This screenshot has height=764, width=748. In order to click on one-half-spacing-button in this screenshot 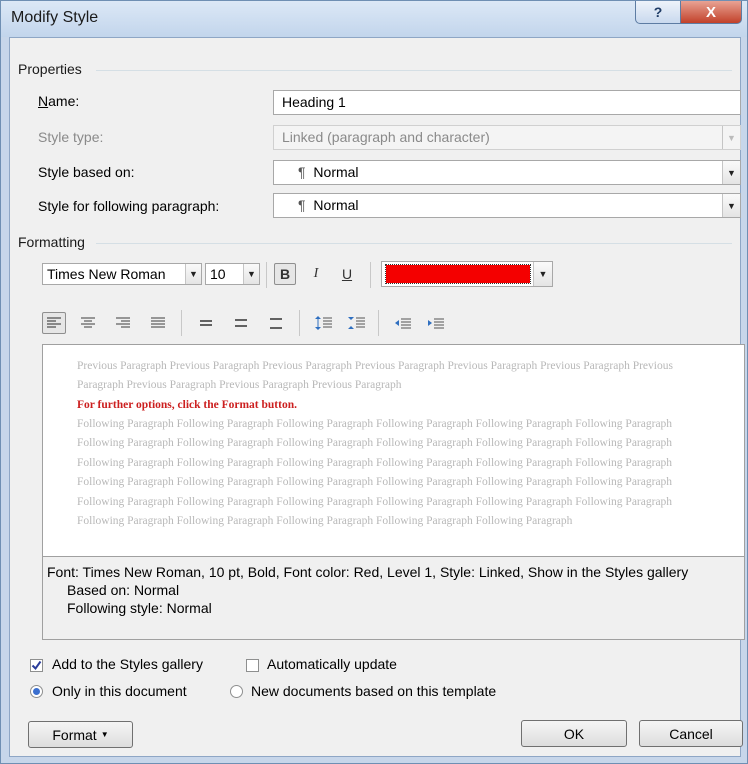, I will do `click(241, 323)`.